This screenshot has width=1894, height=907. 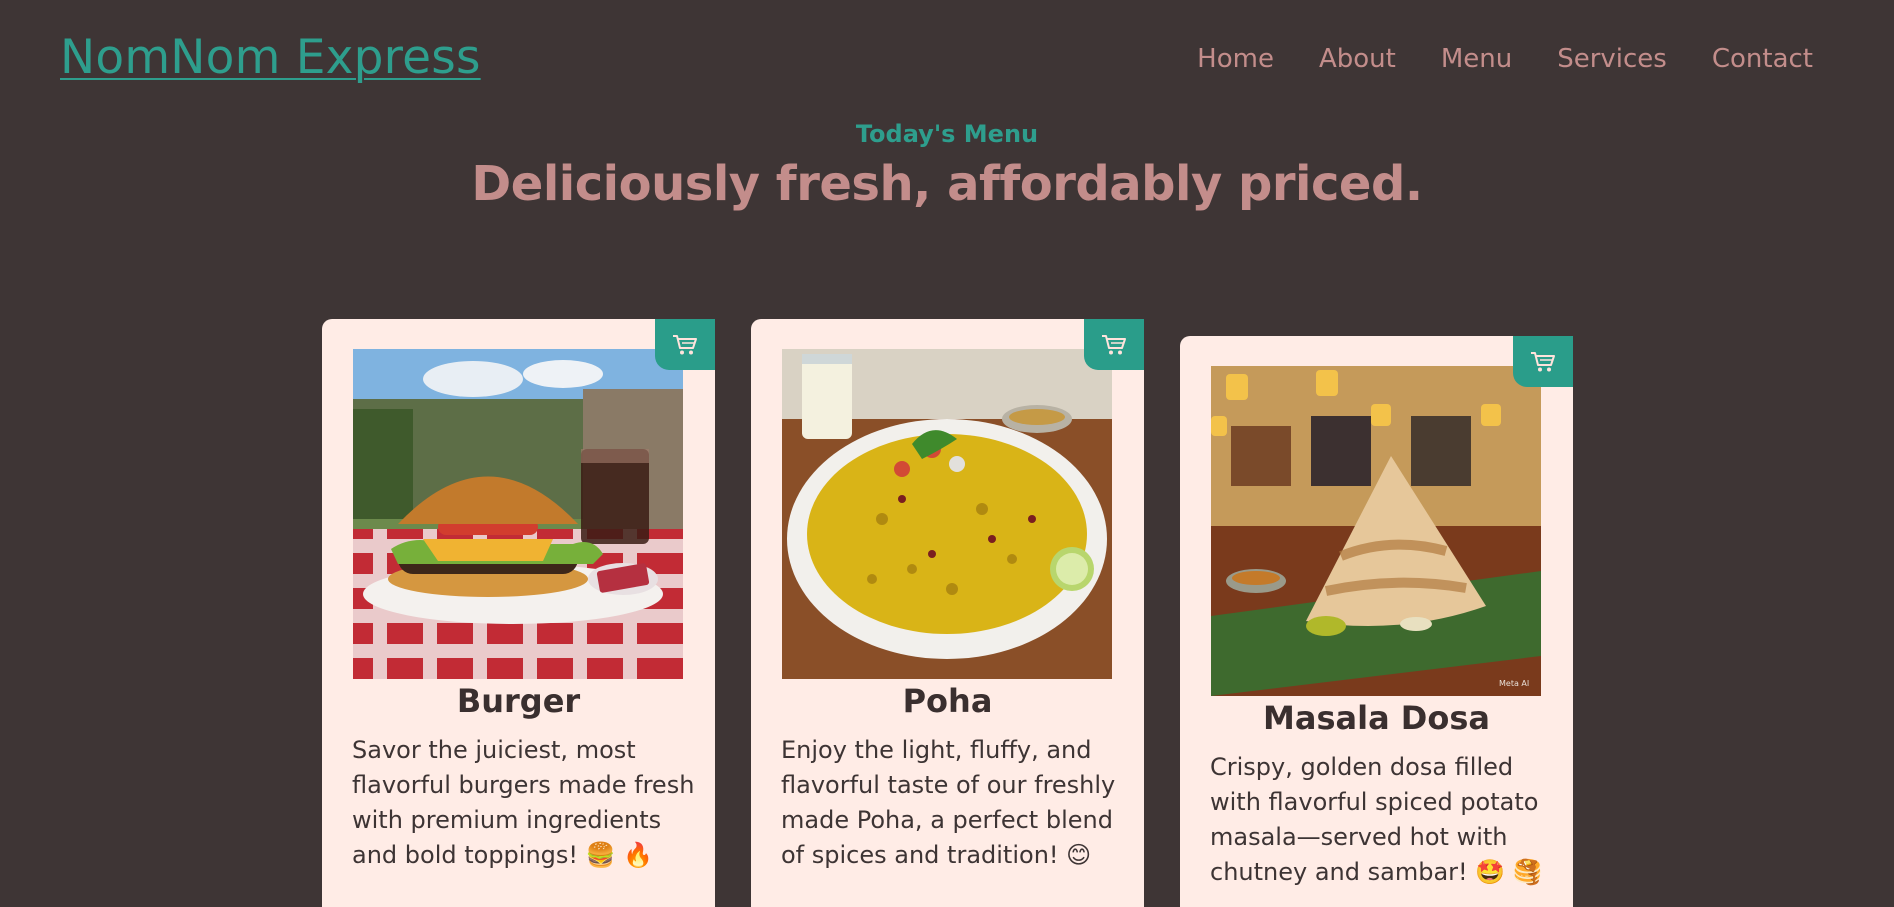 I want to click on section-headline: Deliciously fresh, affordably priced., so click(x=947, y=184).